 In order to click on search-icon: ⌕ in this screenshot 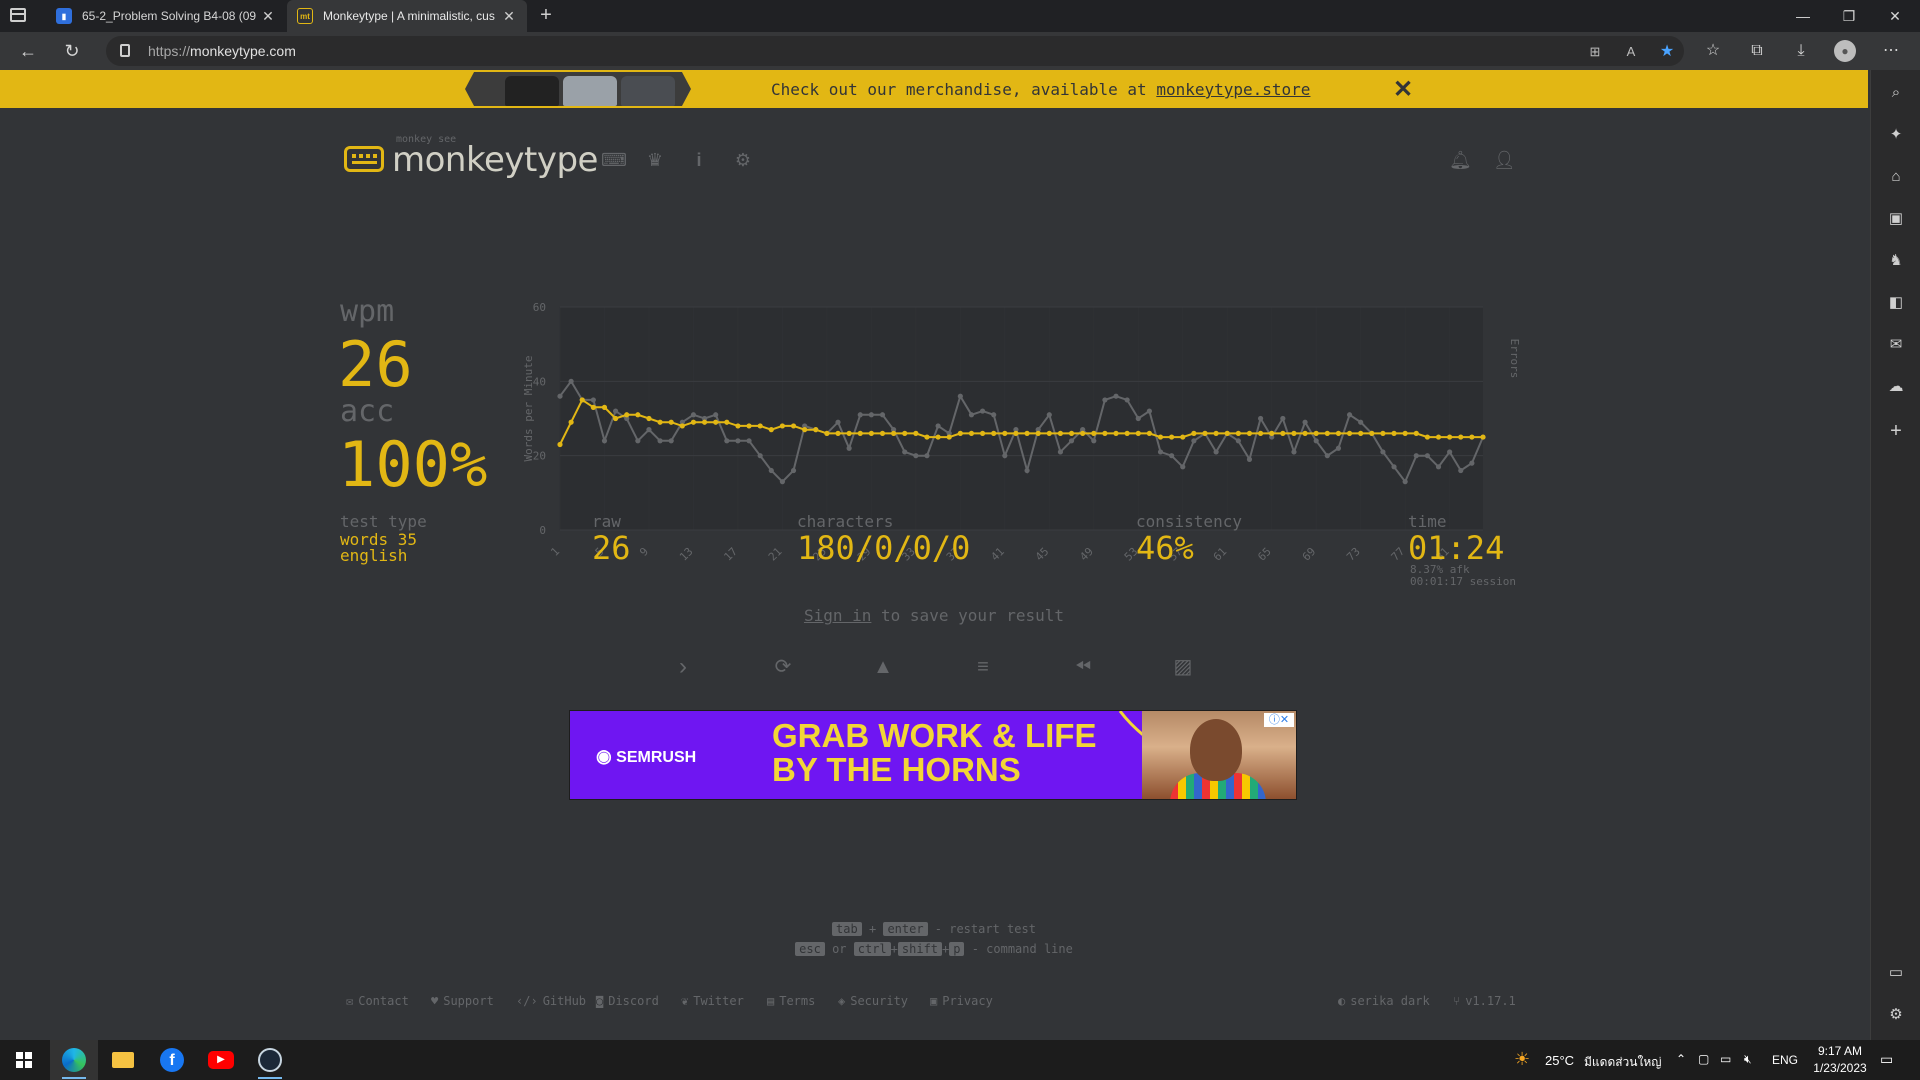, I will do `click(1896, 93)`.